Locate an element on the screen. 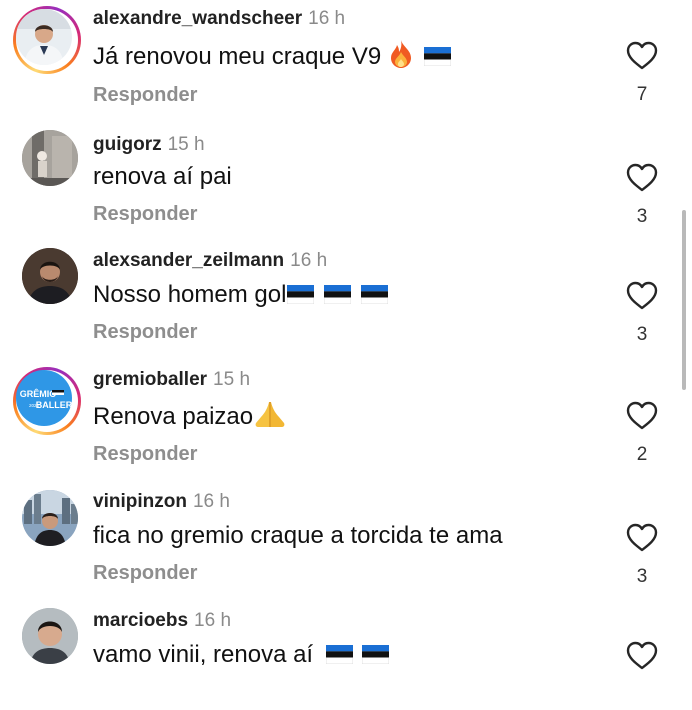 This screenshot has width=692, height=710. comment-text-row: renova aí pai is located at coordinates (162, 177).